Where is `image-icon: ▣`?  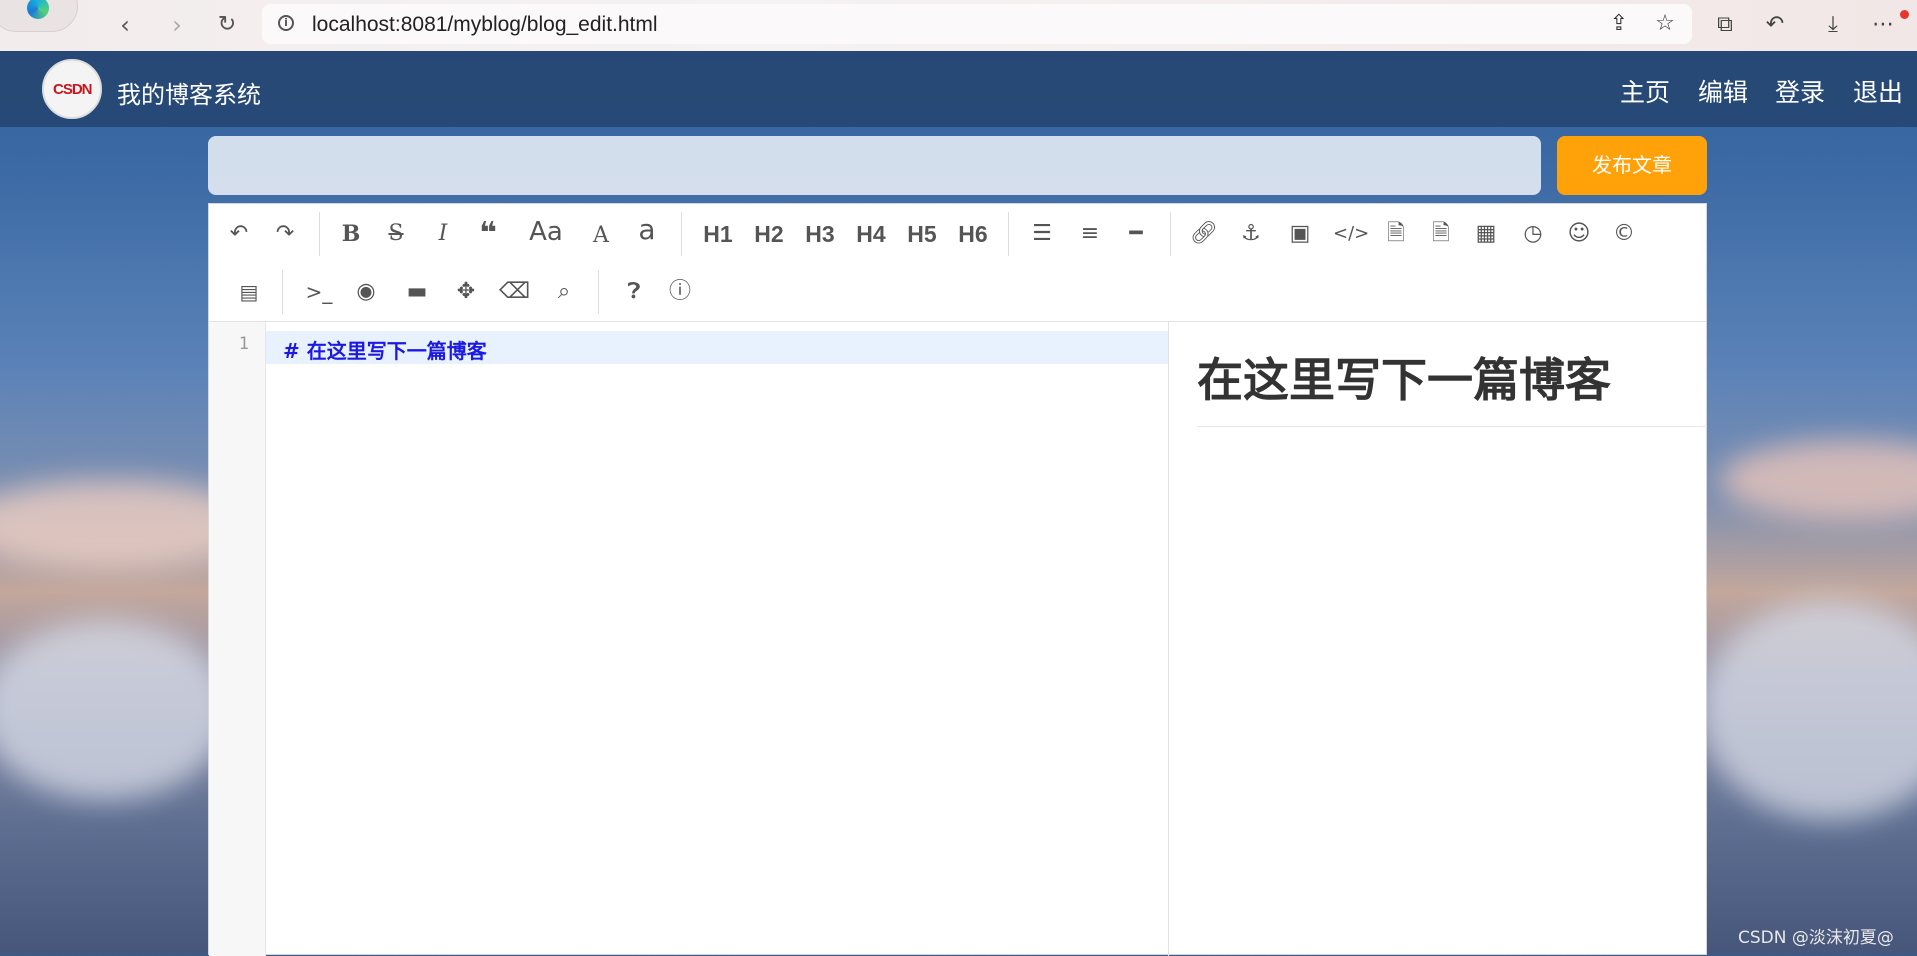
image-icon: ▣ is located at coordinates (1300, 234).